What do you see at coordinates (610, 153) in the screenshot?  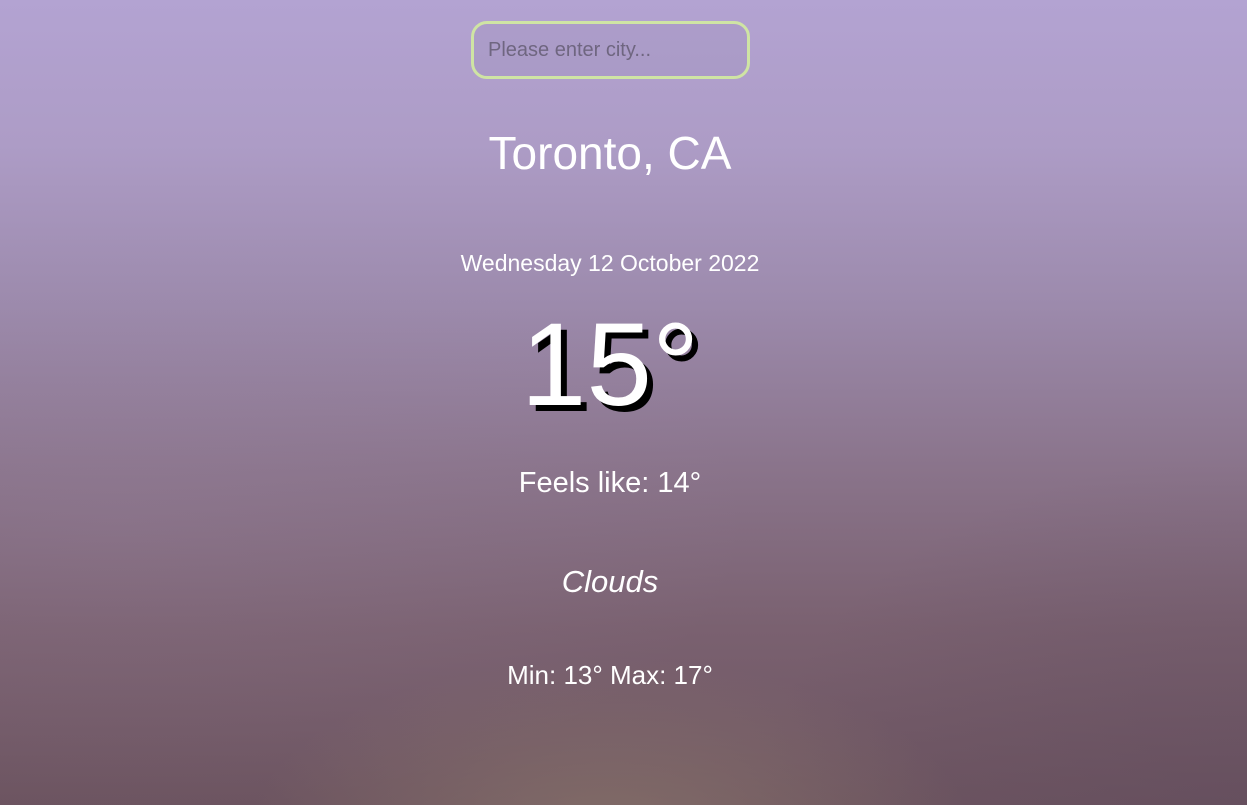 I see `city-name: Toronto, CA` at bounding box center [610, 153].